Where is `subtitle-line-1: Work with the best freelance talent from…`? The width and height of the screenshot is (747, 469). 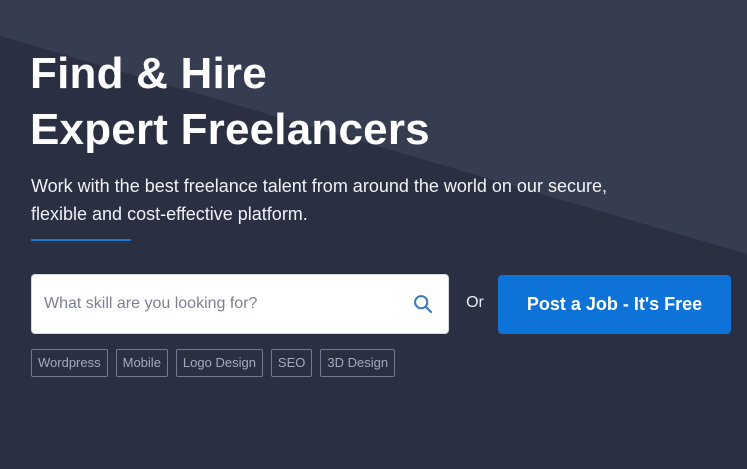 subtitle-line-1: Work with the best freelance talent from… is located at coordinates (319, 186).